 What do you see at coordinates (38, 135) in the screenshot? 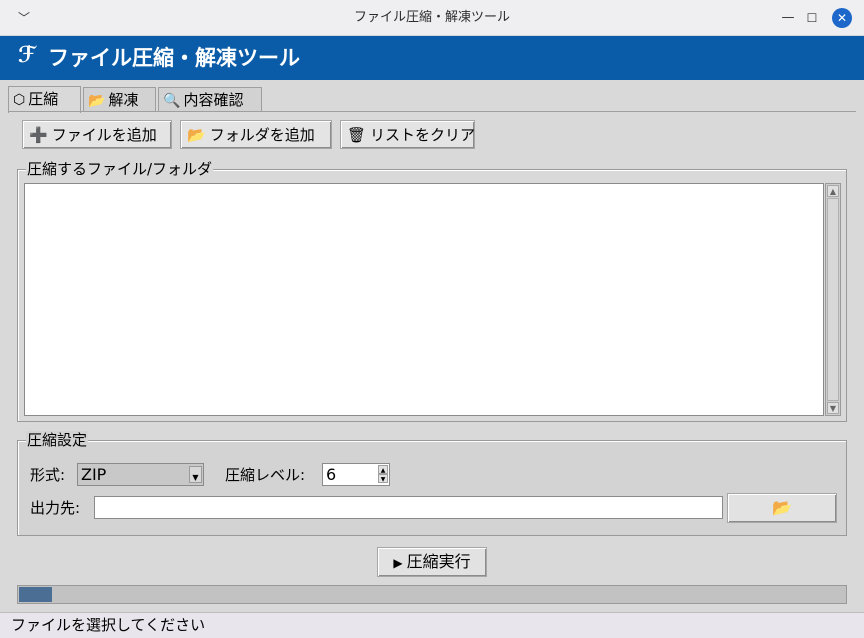
I see `plus-icon: ➕` at bounding box center [38, 135].